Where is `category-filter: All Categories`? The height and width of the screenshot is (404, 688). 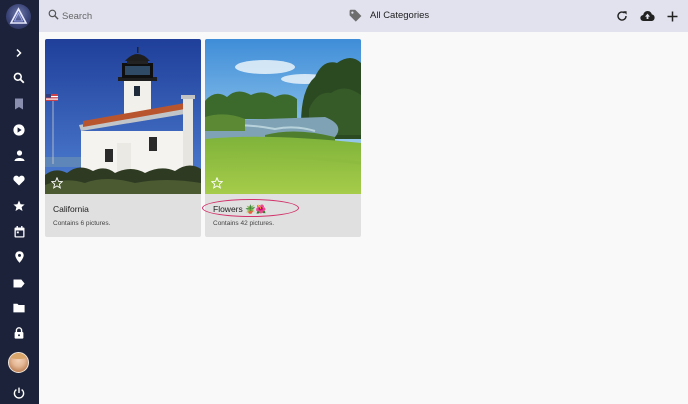
category-filter: All Categories is located at coordinates (399, 15).